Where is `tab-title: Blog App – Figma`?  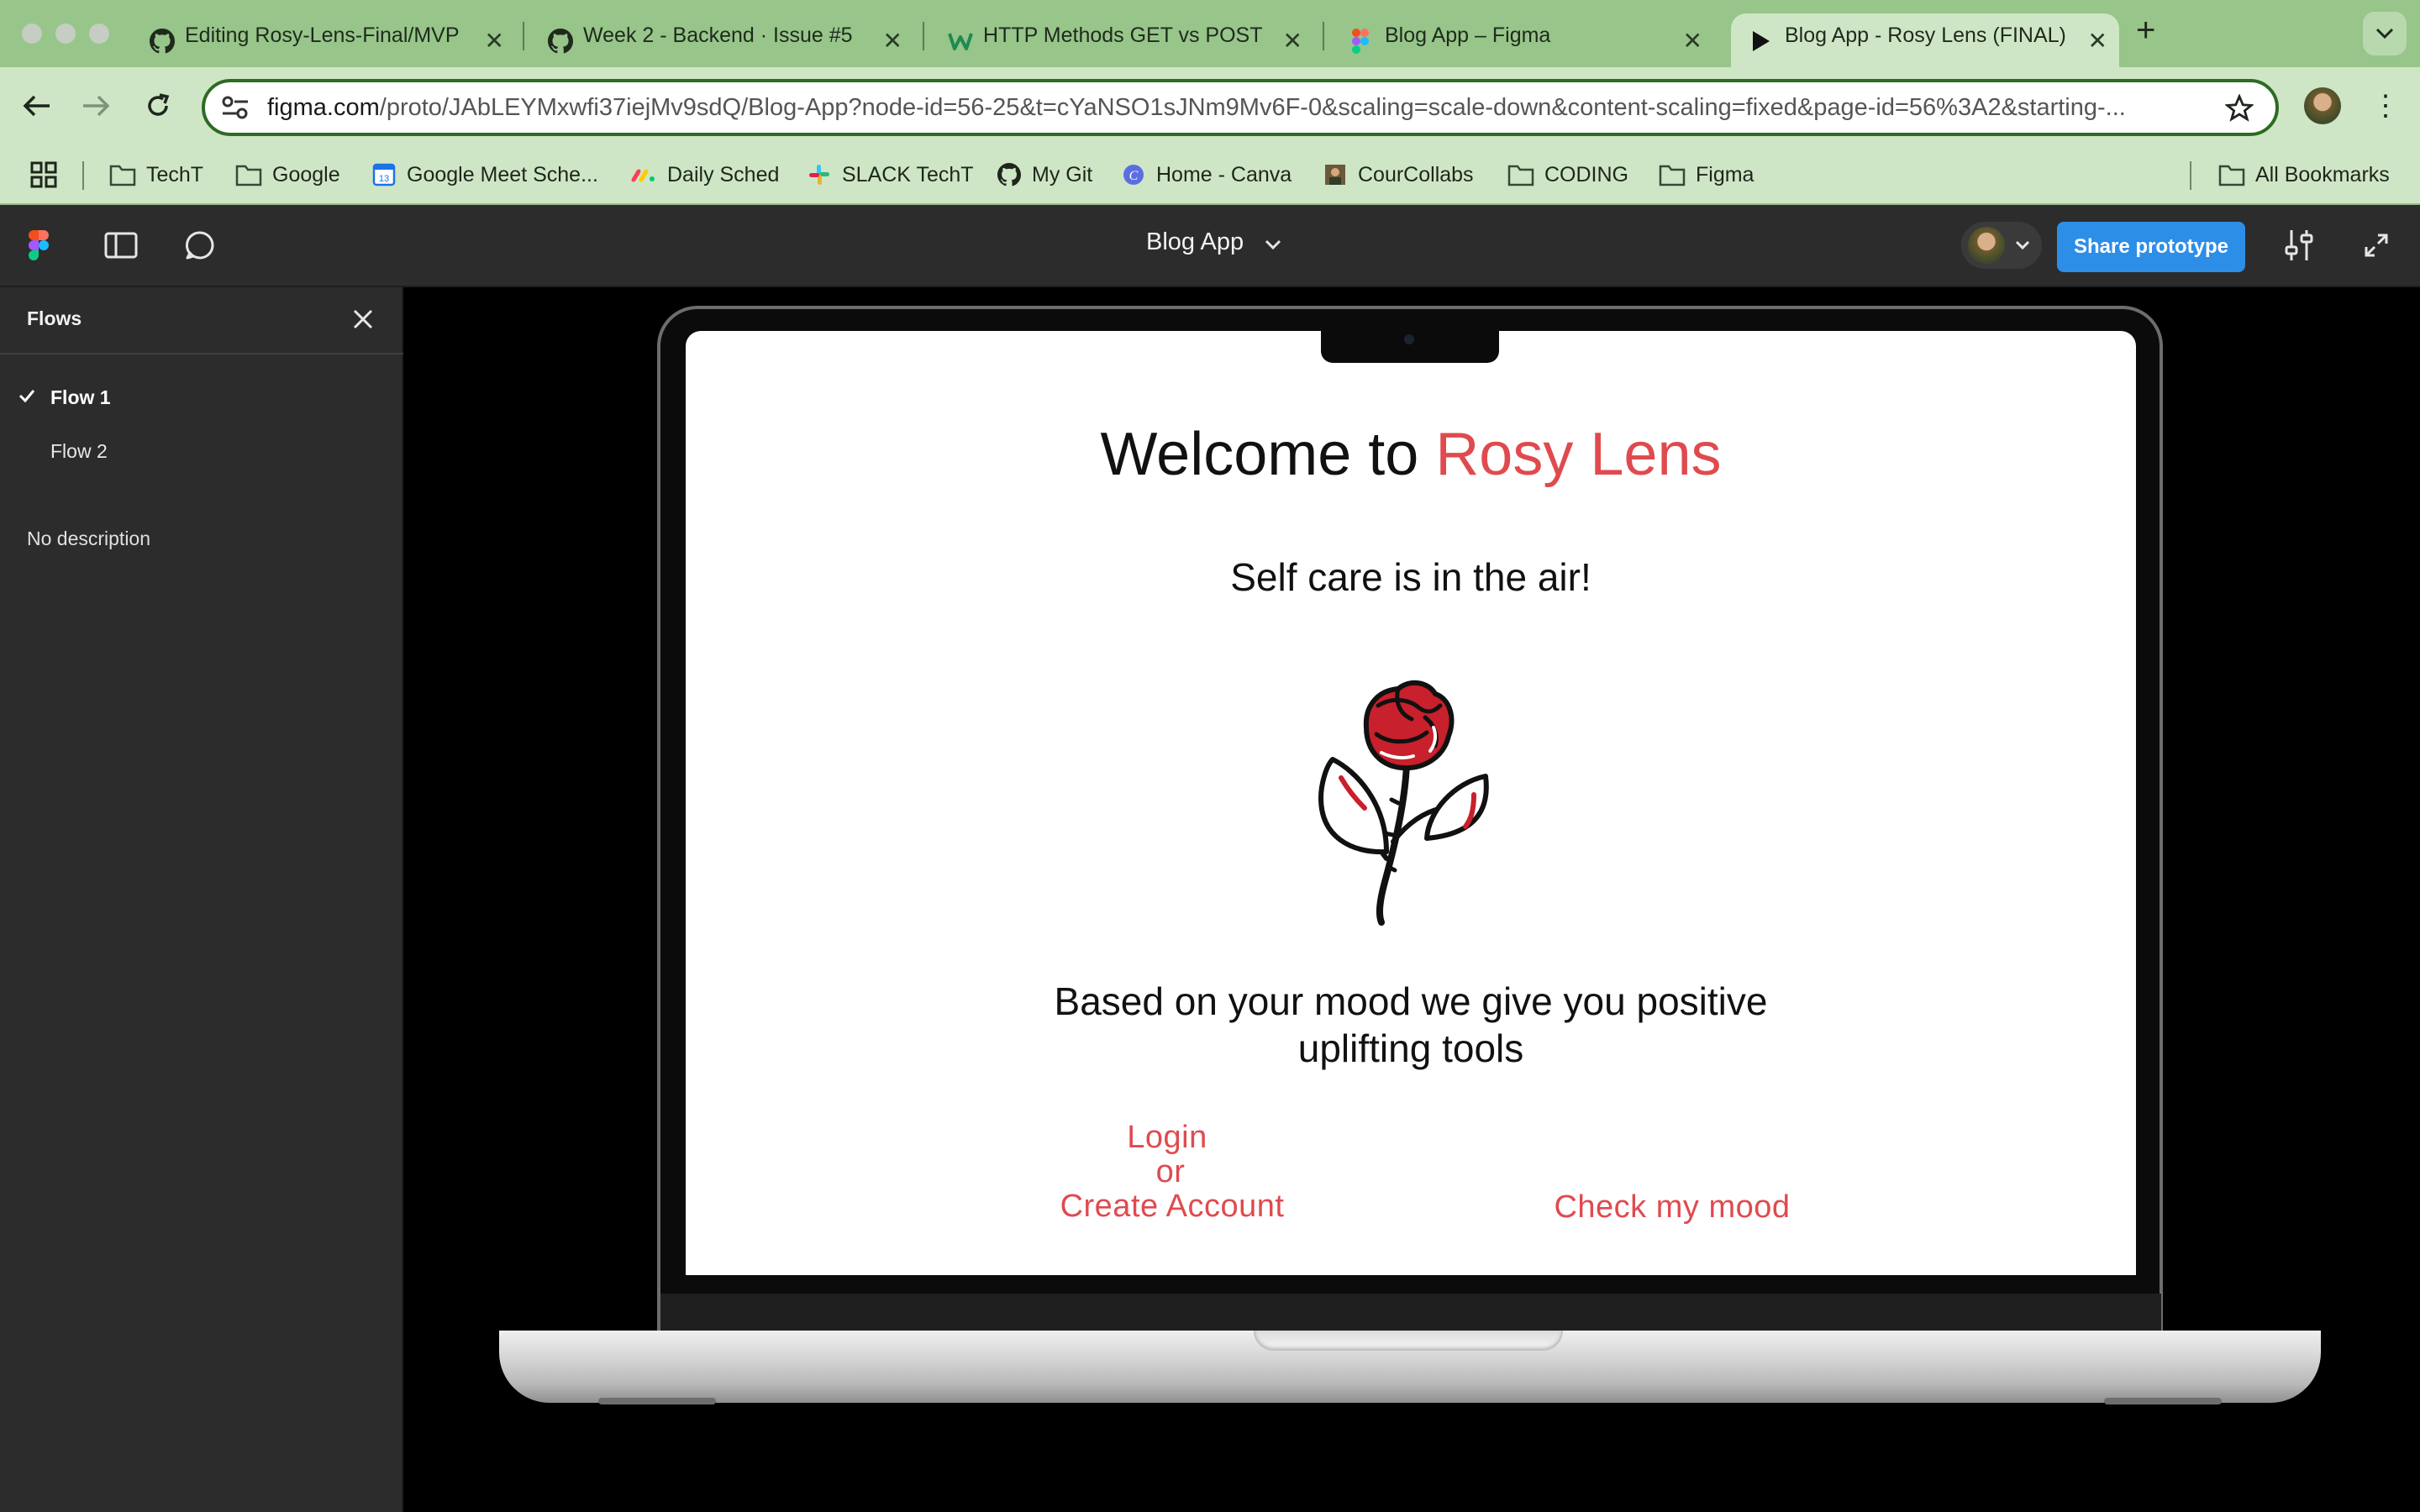 tab-title: Blog App – Figma is located at coordinates (1468, 35).